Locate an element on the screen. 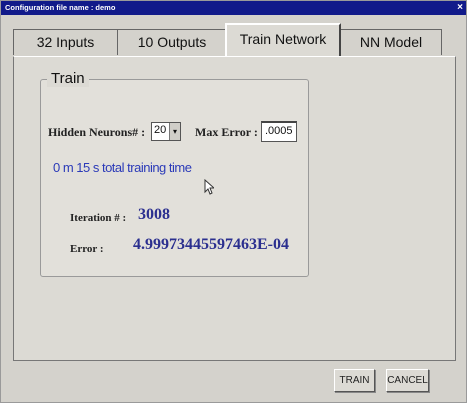 This screenshot has width=467, height=403. iteration-label: Iteration # : is located at coordinates (98, 218).